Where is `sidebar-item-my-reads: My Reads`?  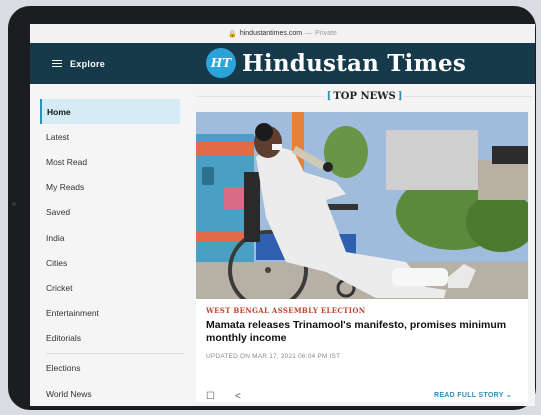
sidebar-item-my-reads: My Reads is located at coordinates (110, 187).